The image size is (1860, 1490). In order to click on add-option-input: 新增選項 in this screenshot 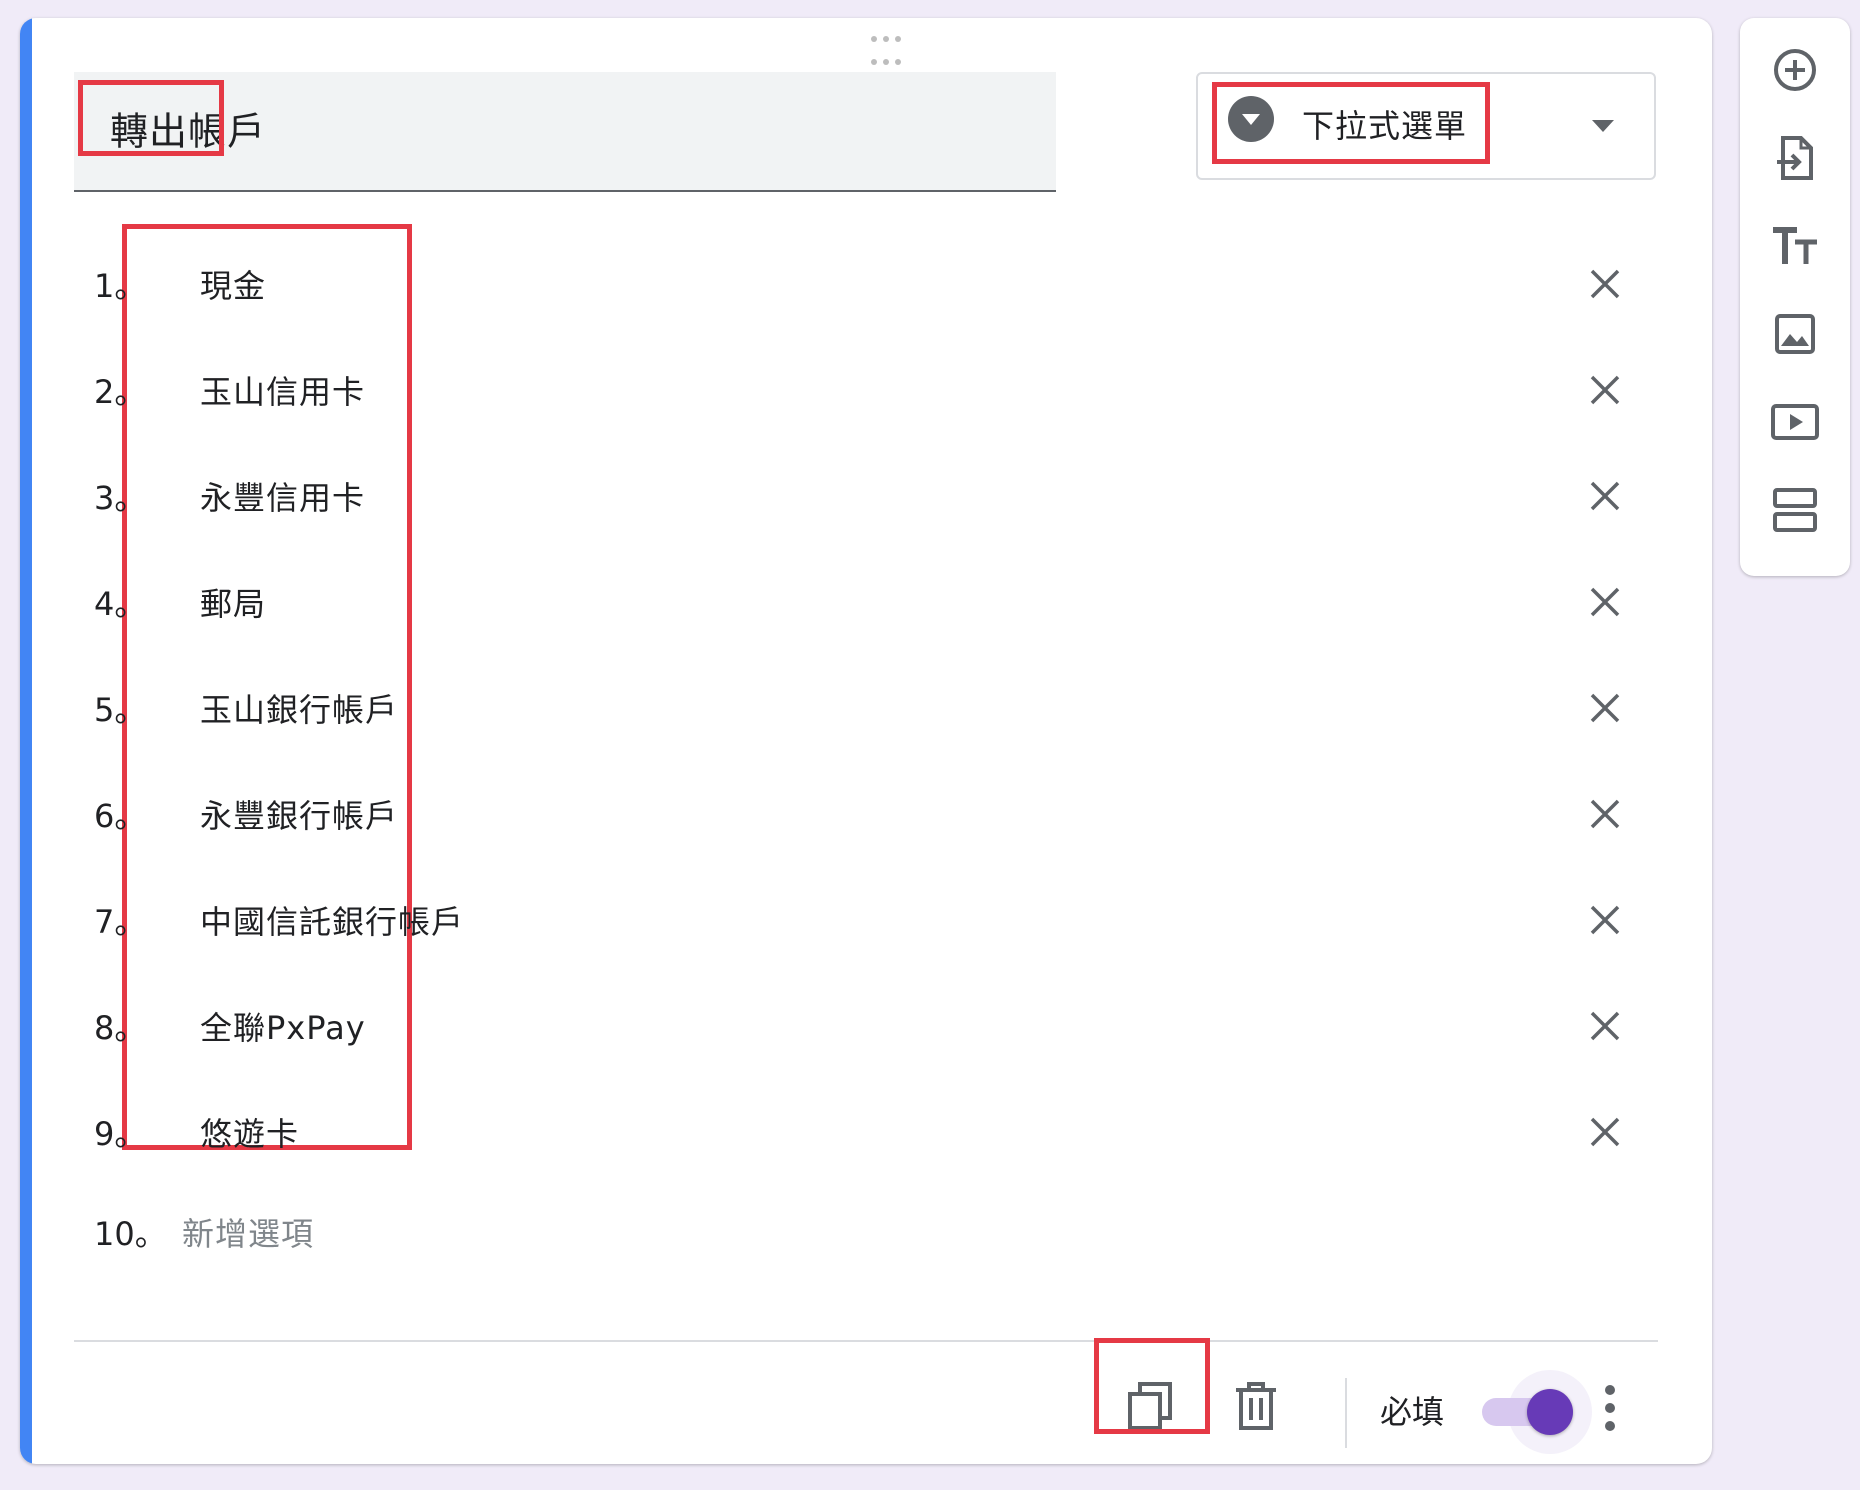, I will do `click(248, 1232)`.